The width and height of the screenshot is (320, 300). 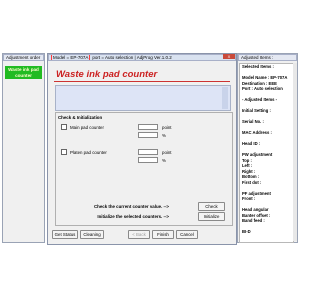 What do you see at coordinates (225, 98) in the screenshot?
I see `info-area-scrollbar` at bounding box center [225, 98].